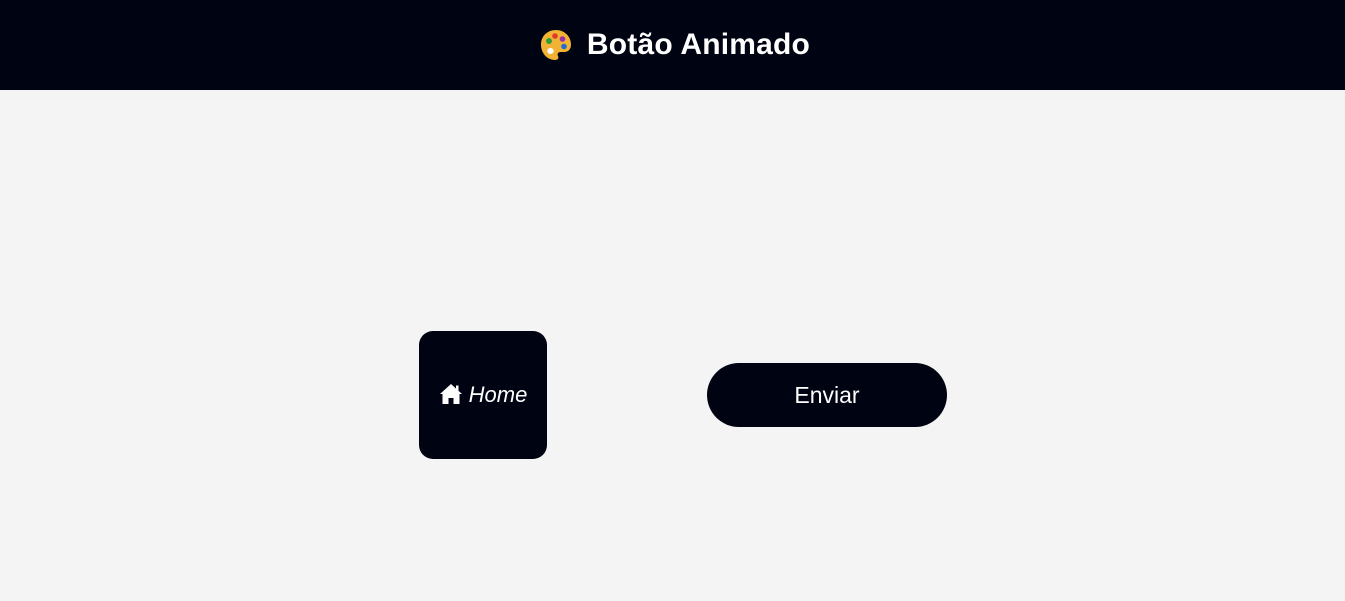 Image resolution: width=1345 pixels, height=601 pixels. I want to click on page-title: Botão Animado, so click(698, 44).